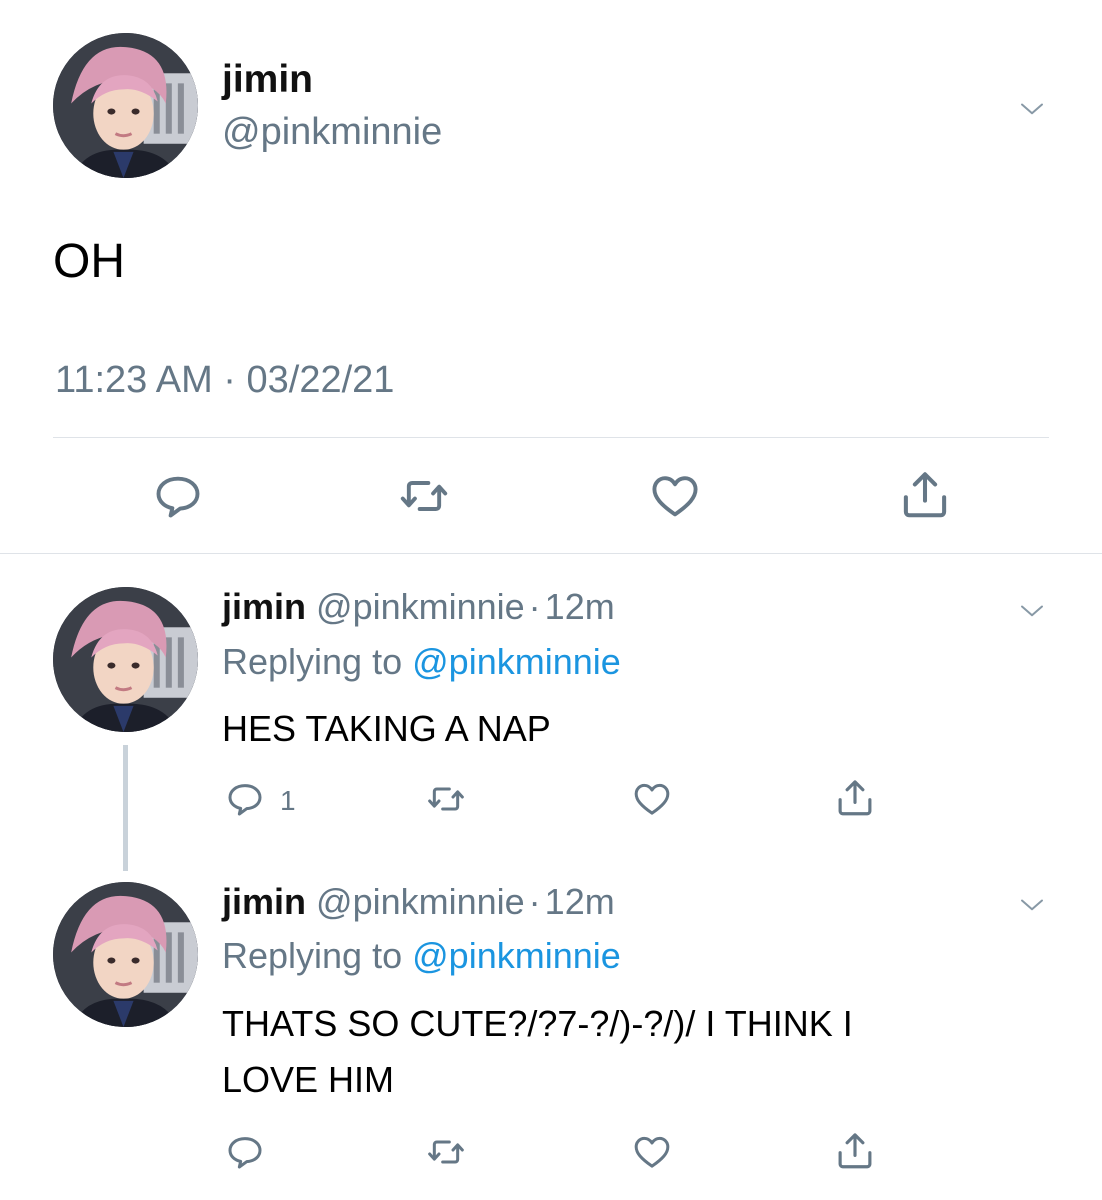  What do you see at coordinates (537, 1023) in the screenshot?
I see `reply-text-line-1: THATS SO CUTE?/?7-?/)-?/)/ I THINK I` at bounding box center [537, 1023].